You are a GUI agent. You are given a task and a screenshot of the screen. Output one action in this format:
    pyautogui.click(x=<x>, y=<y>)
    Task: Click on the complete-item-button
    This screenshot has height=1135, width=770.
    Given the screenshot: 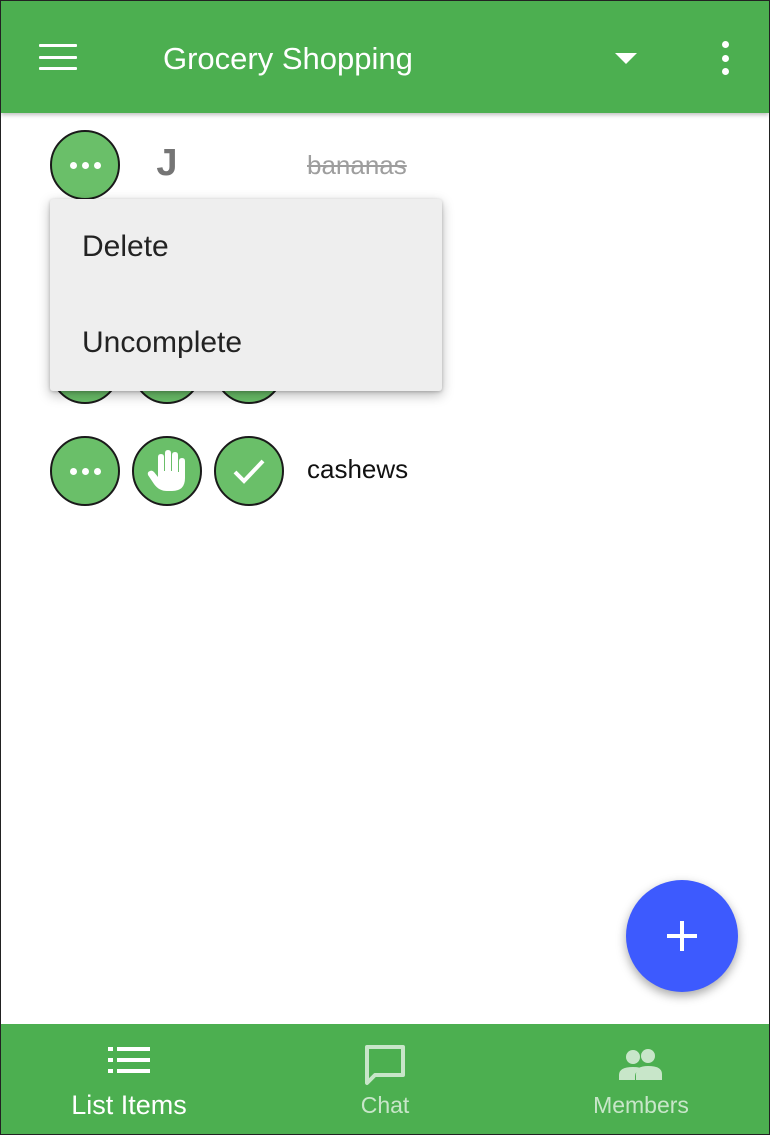 What is the action you would take?
    pyautogui.click(x=249, y=471)
    